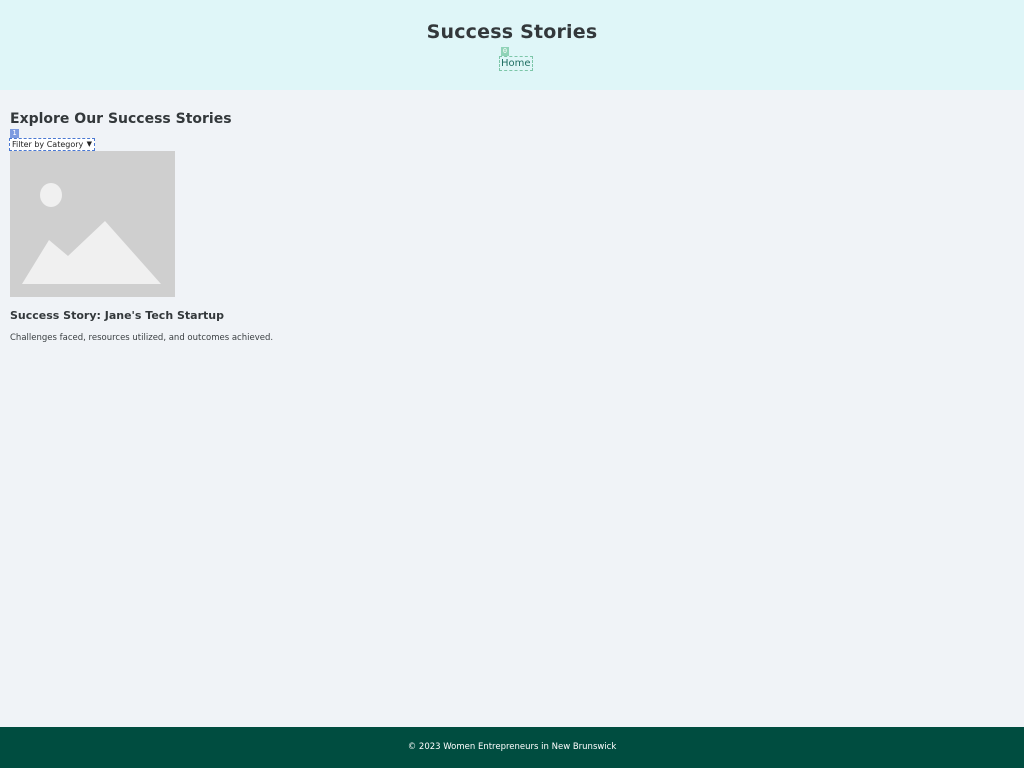 Image resolution: width=1024 pixels, height=768 pixels. Describe the element at coordinates (516, 63) in the screenshot. I see `nav-home-link: Home` at that location.